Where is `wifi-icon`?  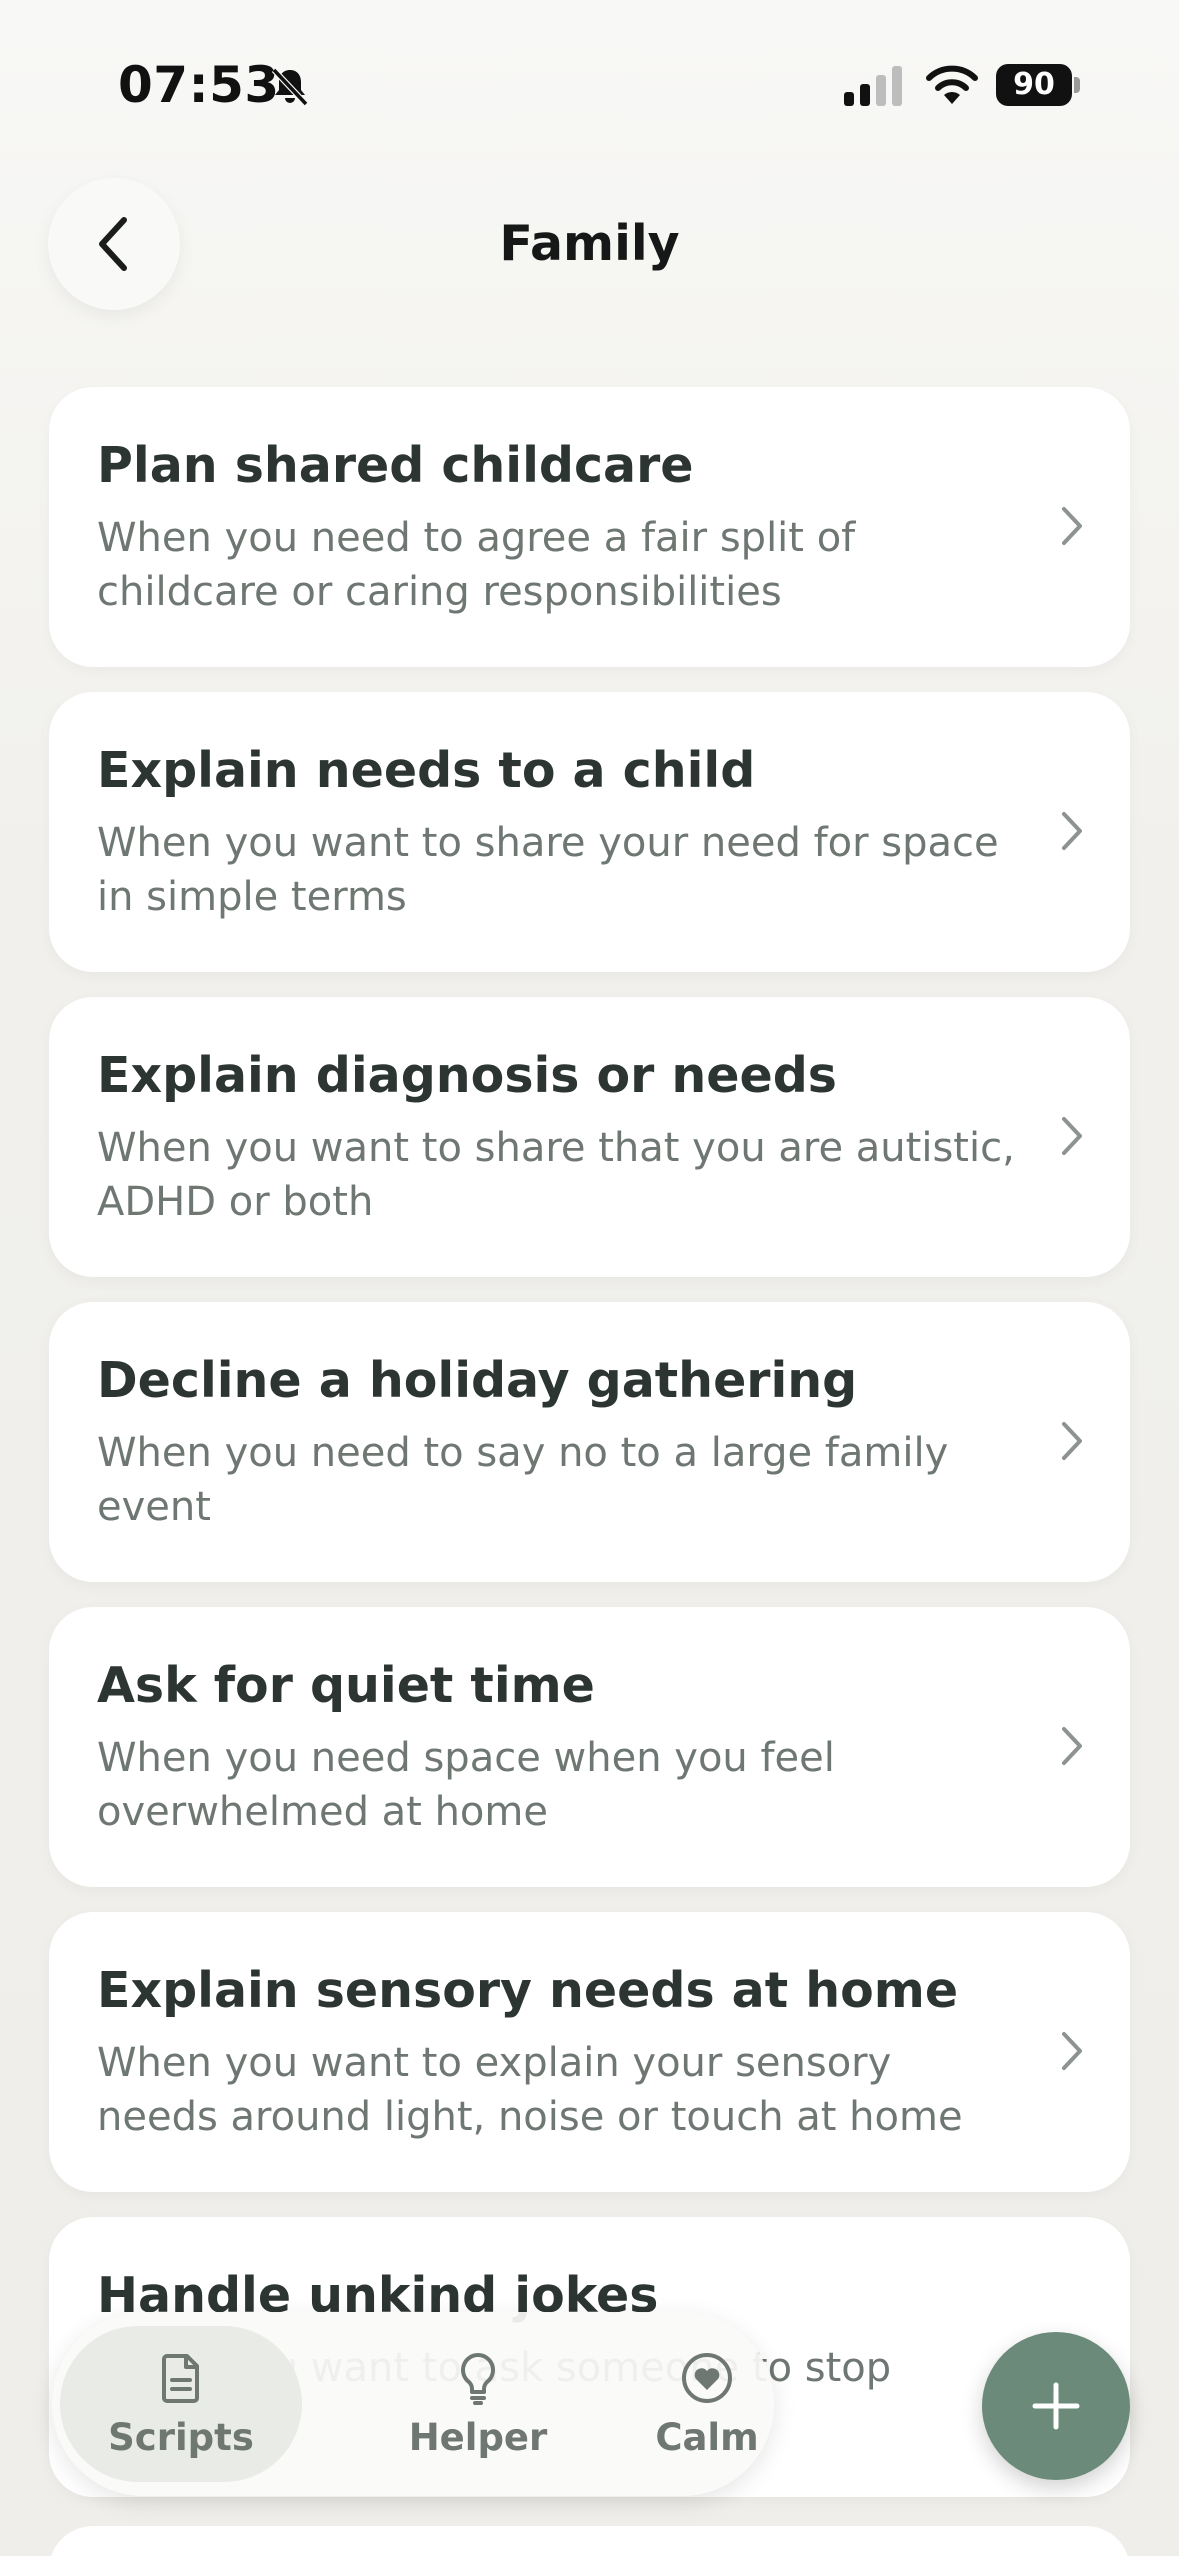
wifi-icon is located at coordinates (952, 84).